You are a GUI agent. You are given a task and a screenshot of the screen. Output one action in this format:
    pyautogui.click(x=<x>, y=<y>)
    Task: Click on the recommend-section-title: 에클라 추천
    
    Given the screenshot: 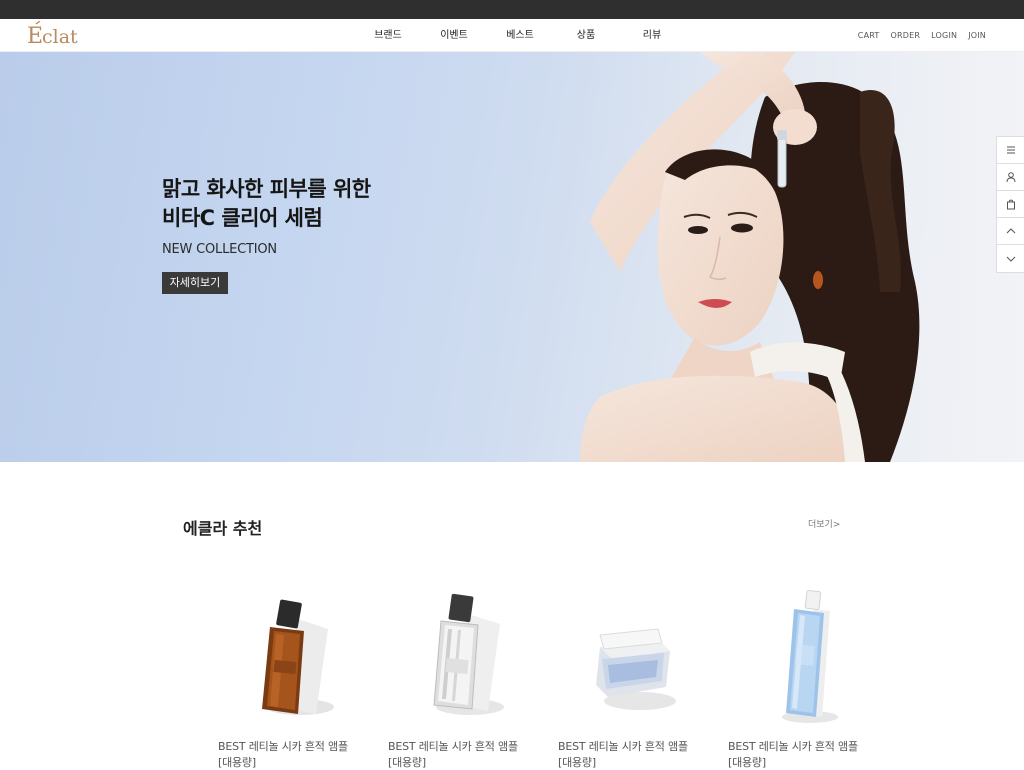 What is the action you would take?
    pyautogui.click(x=223, y=528)
    